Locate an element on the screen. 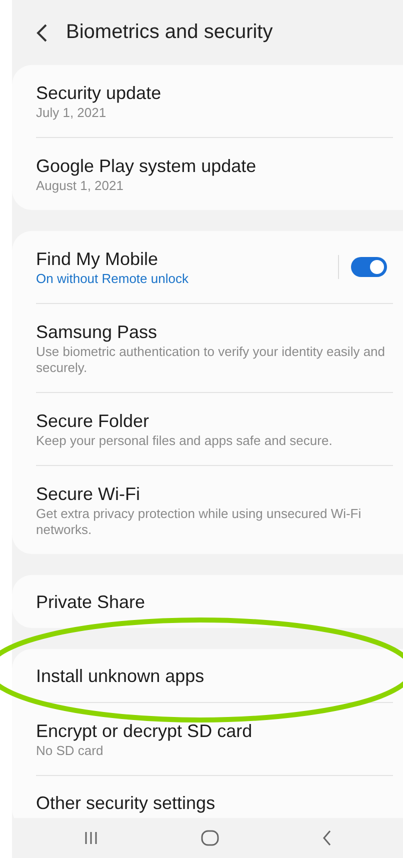  setting-description: August 1, 2021 is located at coordinates (80, 186).